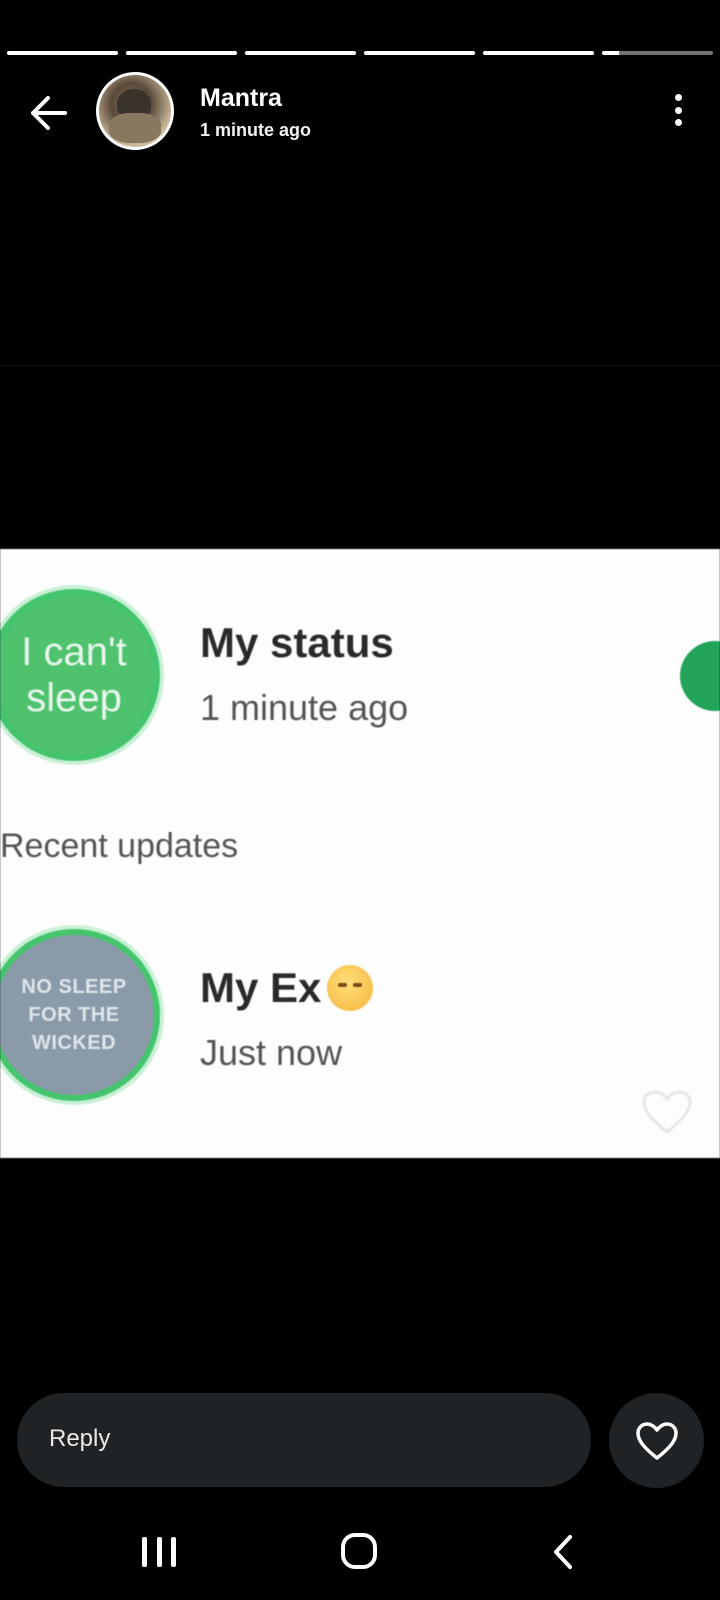 The width and height of the screenshot is (720, 1600). I want to click on back-button, so click(48, 113).